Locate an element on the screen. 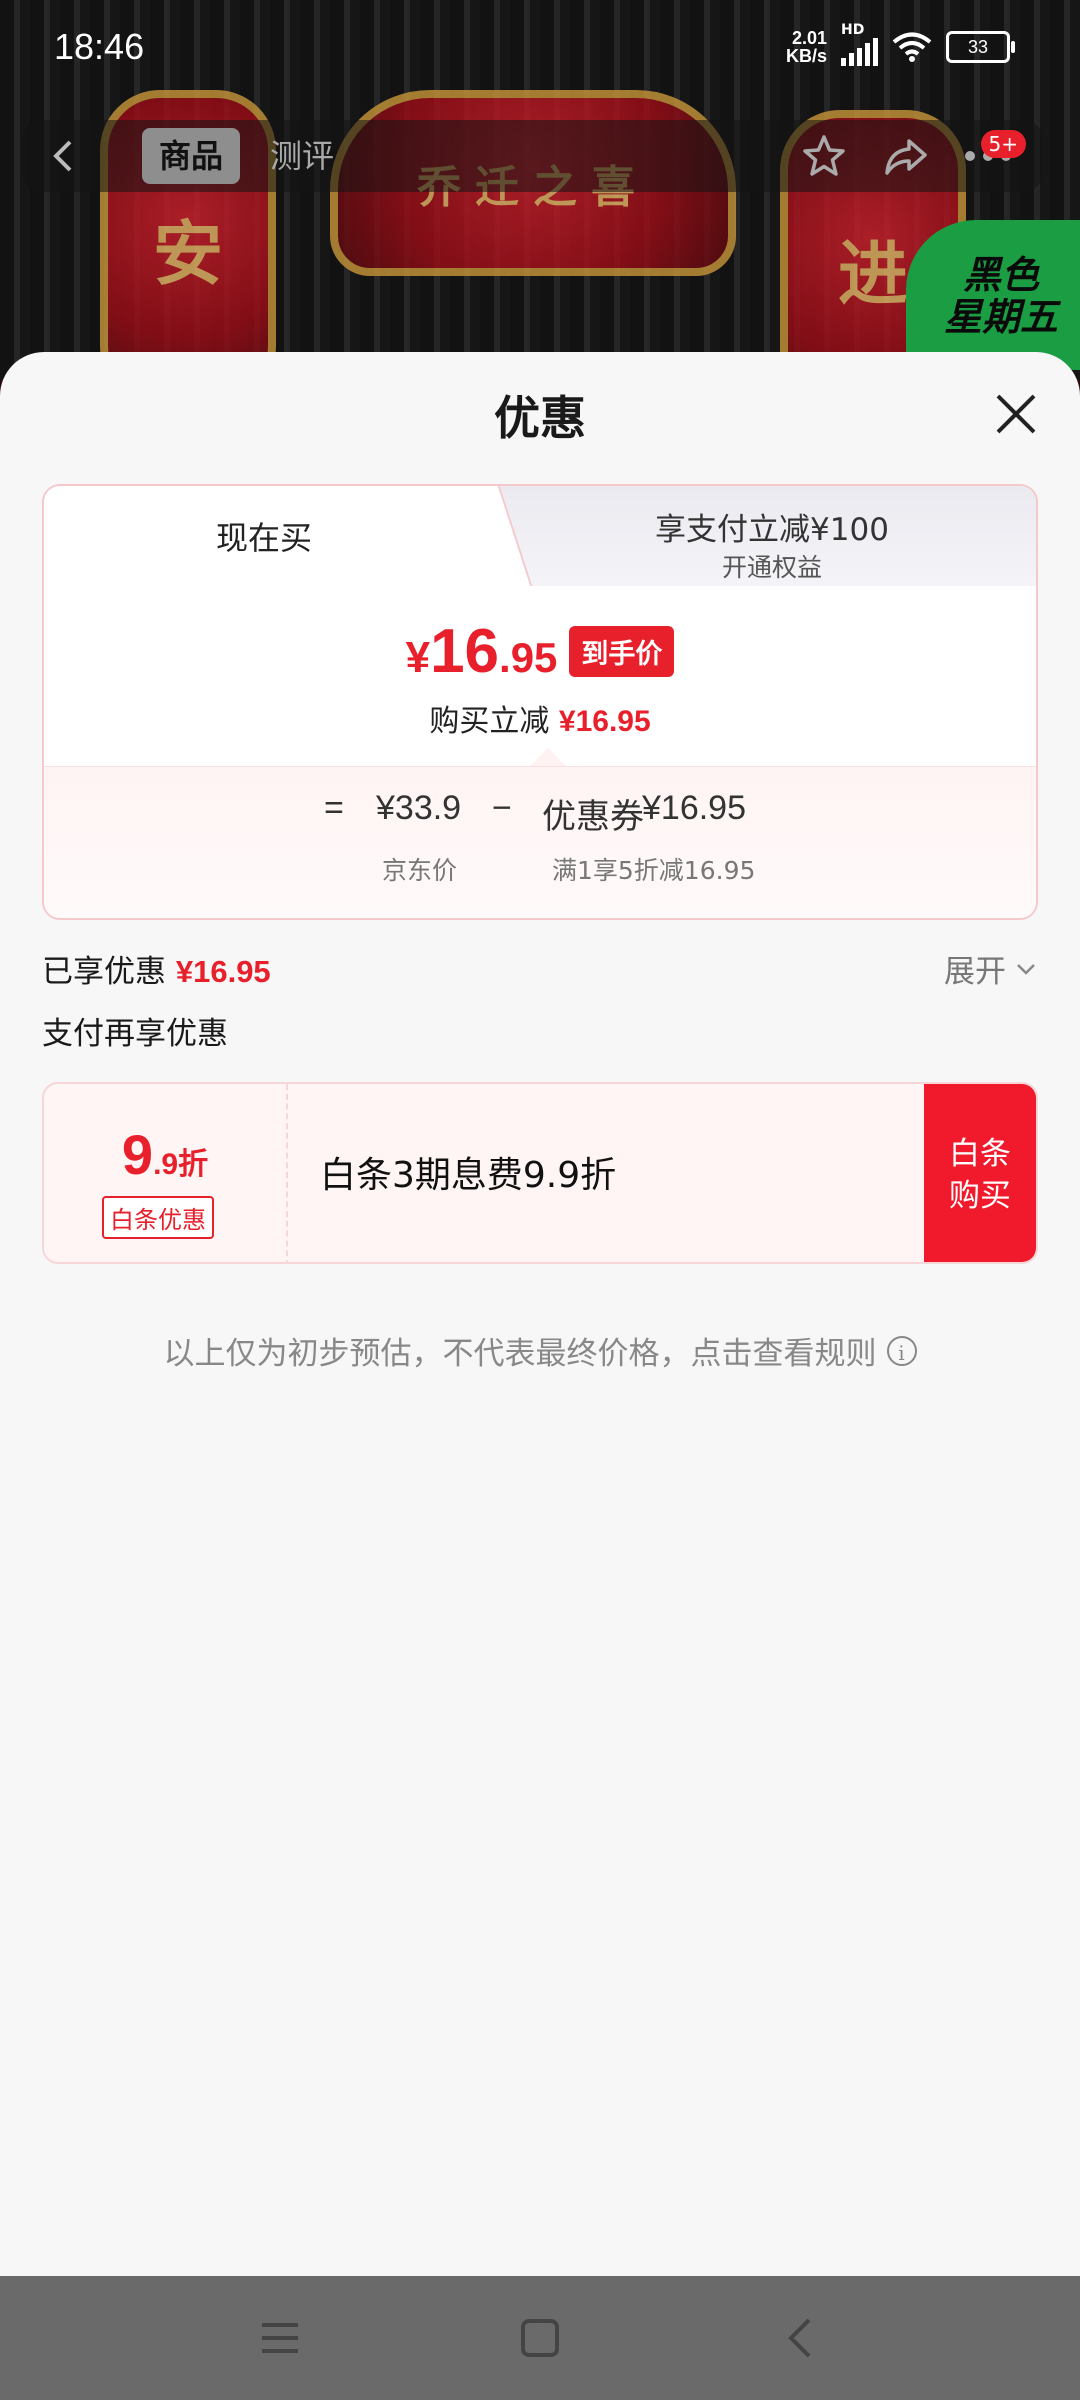 The image size is (1080, 2400). network-speed: 2.01 KB/s is located at coordinates (806, 47).